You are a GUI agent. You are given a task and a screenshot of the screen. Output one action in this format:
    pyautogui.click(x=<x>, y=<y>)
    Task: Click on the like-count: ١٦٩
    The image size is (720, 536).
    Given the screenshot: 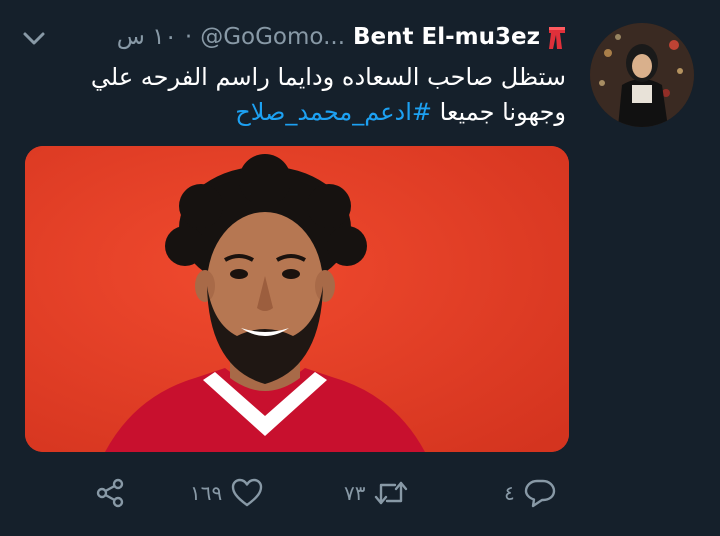 What is the action you would take?
    pyautogui.click(x=206, y=493)
    